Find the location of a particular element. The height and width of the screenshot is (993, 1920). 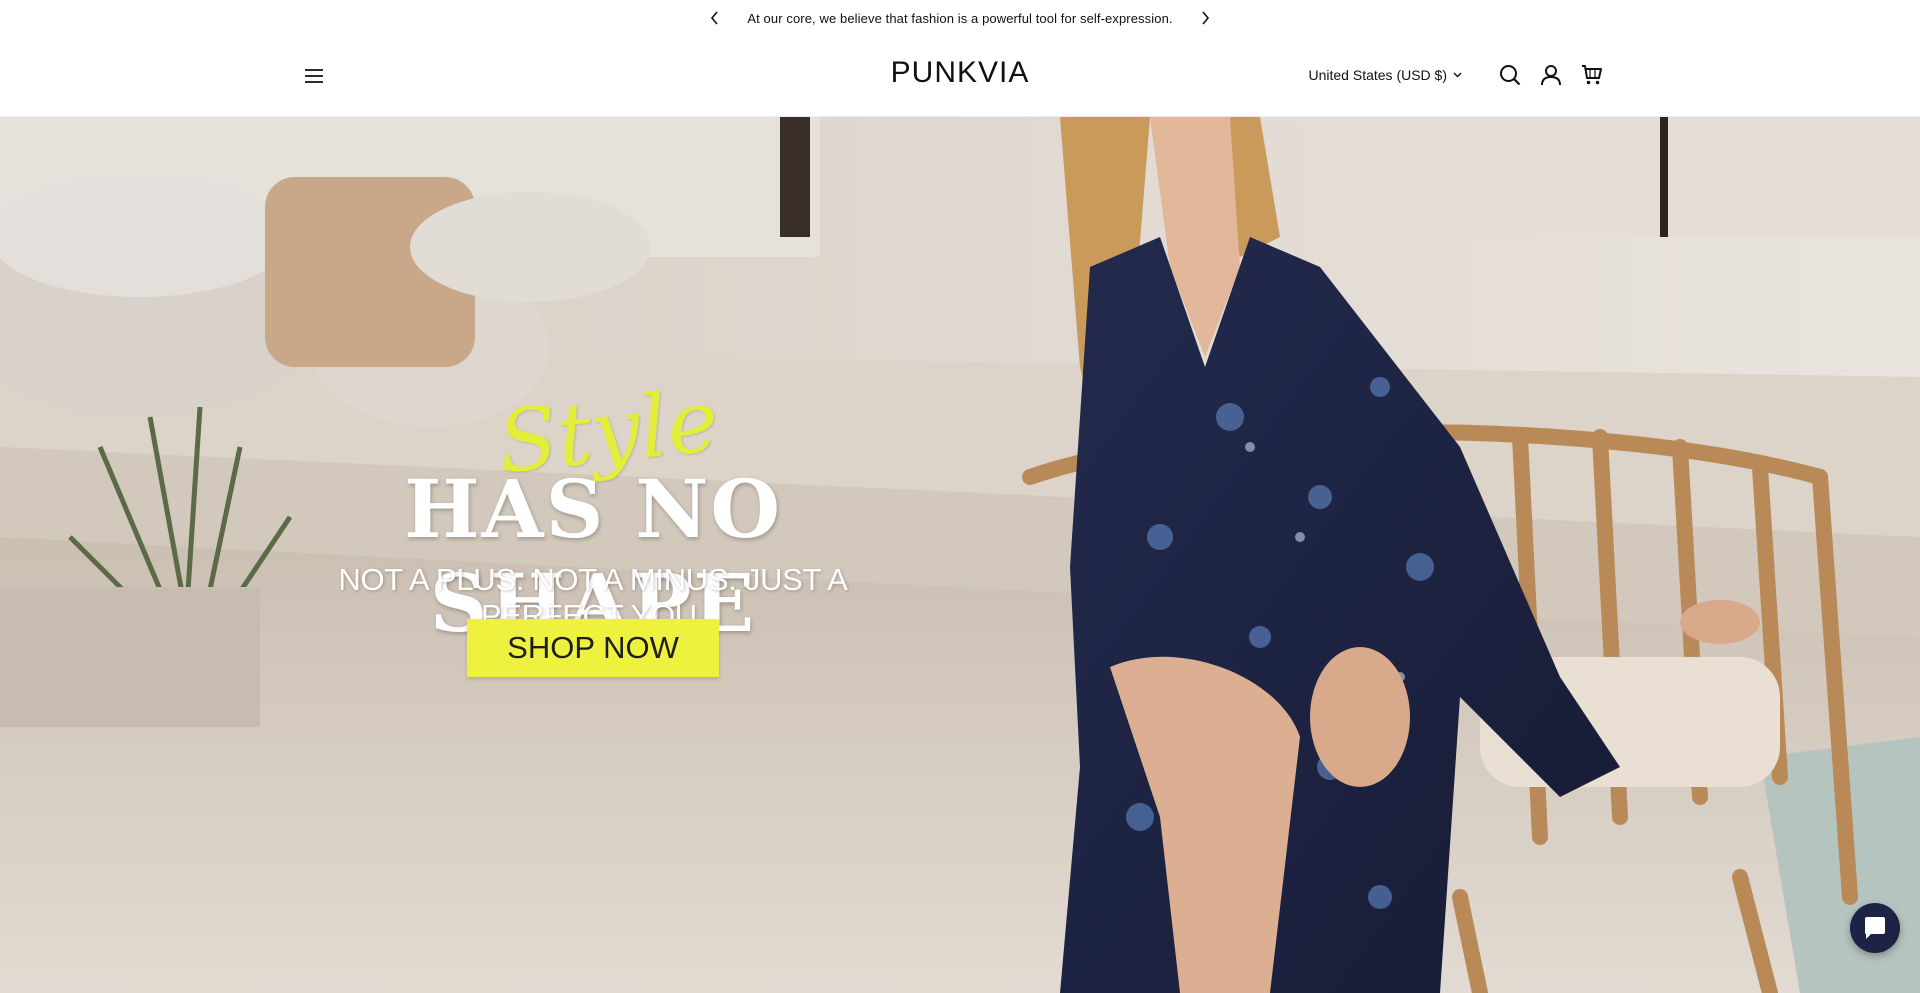

chat-icon is located at coordinates (1875, 928).